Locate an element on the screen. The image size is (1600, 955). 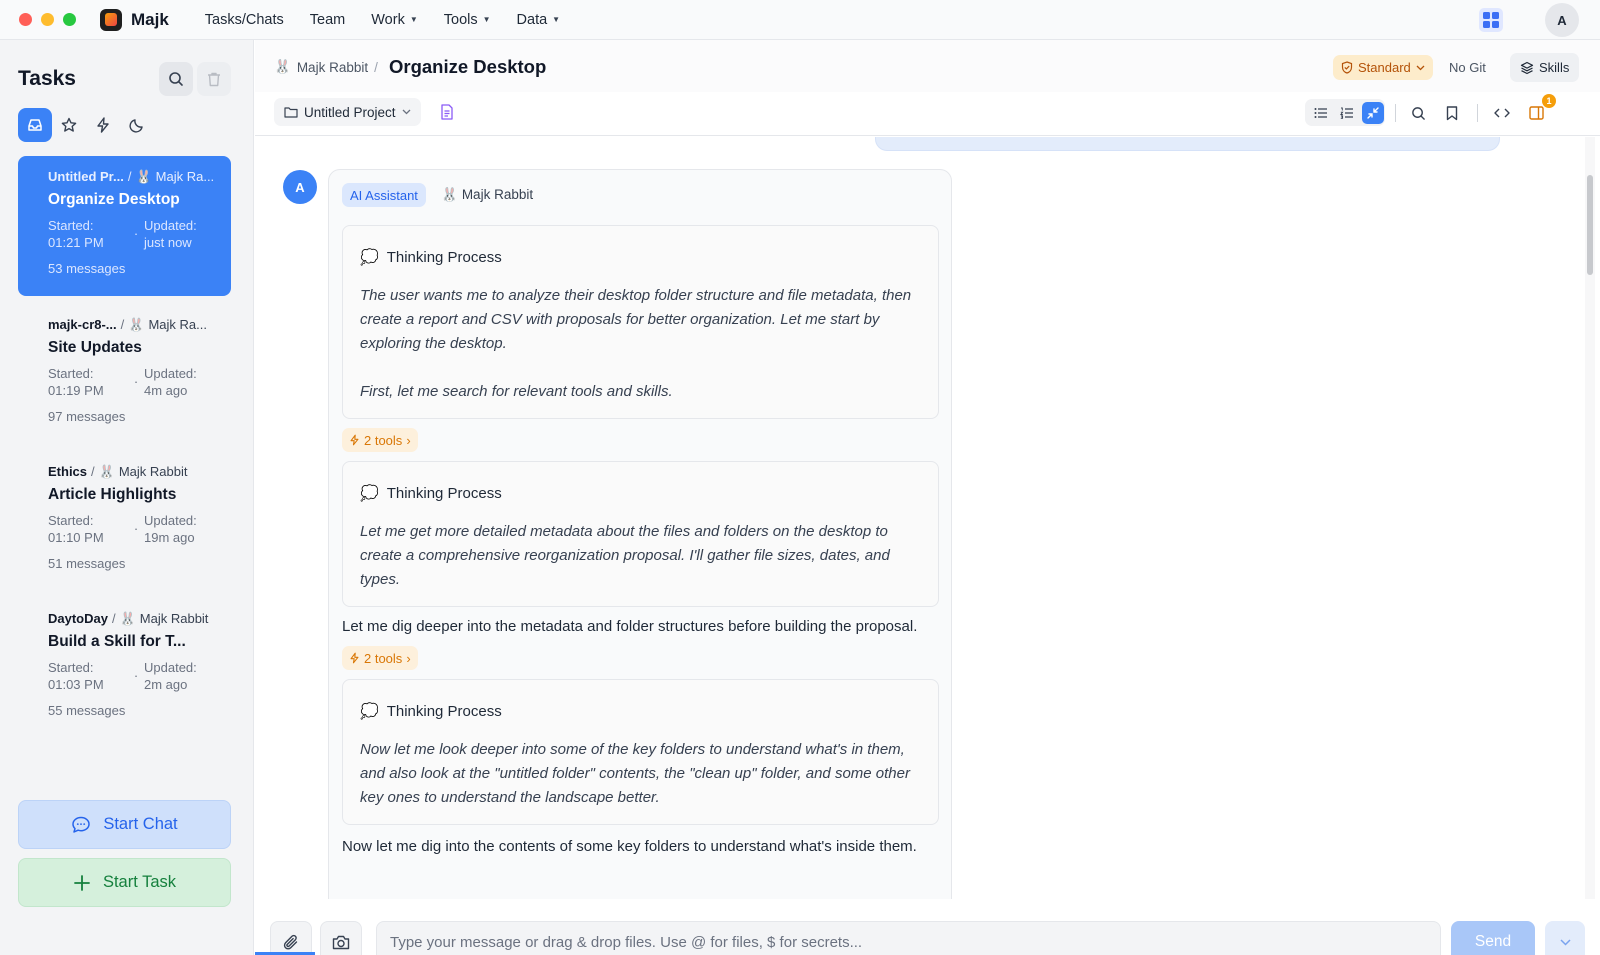
maximize-window-button is located at coordinates (69, 19).